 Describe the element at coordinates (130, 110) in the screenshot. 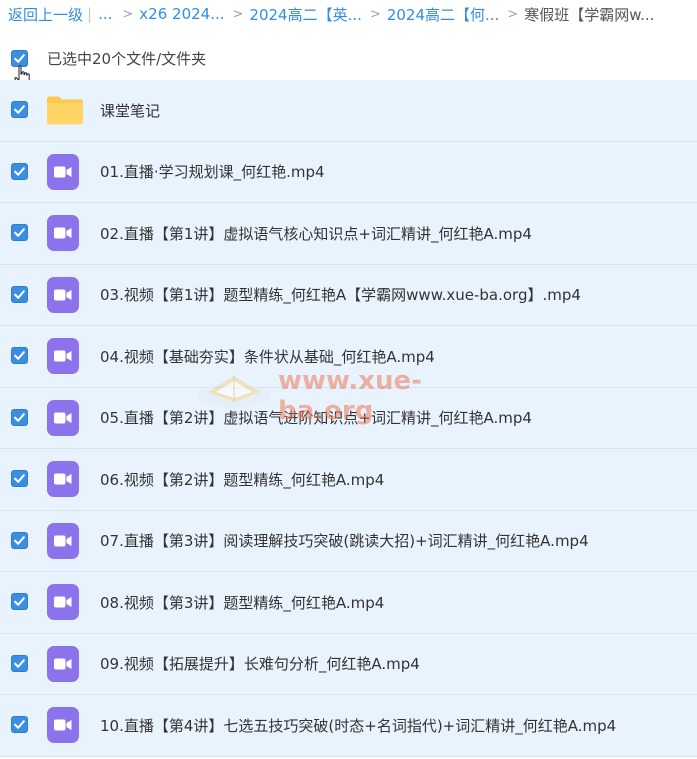

I see `file-name: 课堂笔记` at that location.